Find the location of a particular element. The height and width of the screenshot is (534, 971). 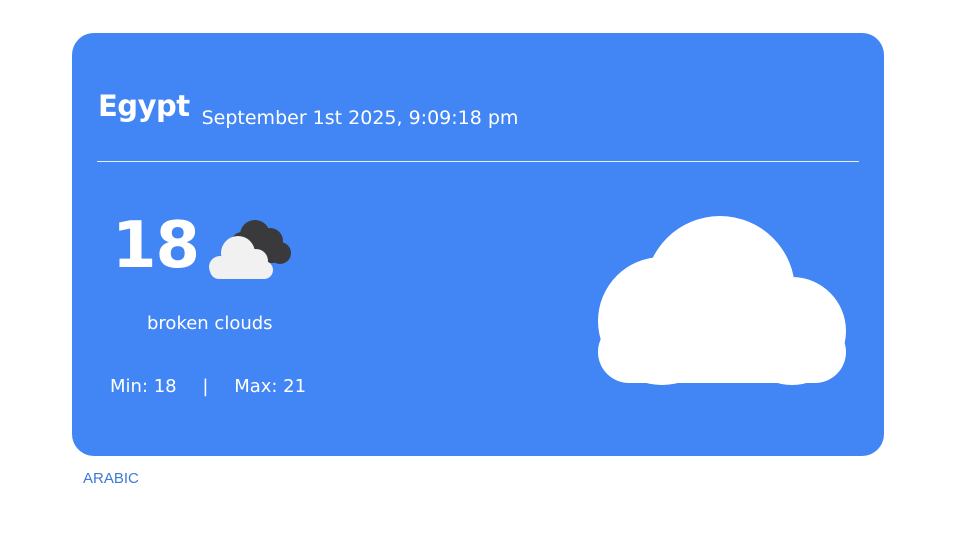

min-max-temperature: Min: 18 | Max: 21 is located at coordinates (208, 386).